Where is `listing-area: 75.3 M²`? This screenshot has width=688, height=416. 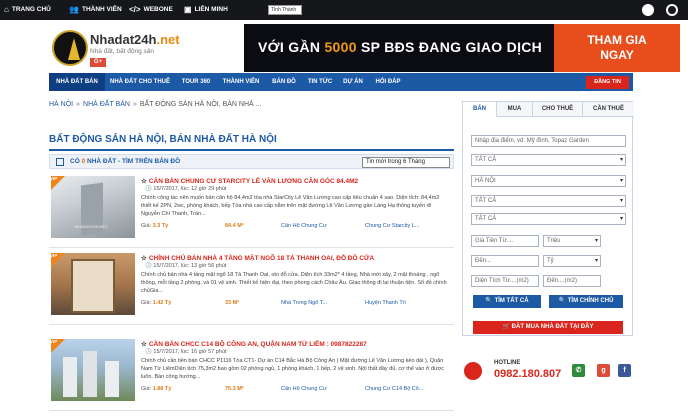 listing-area: 75.3 M² is located at coordinates (234, 389).